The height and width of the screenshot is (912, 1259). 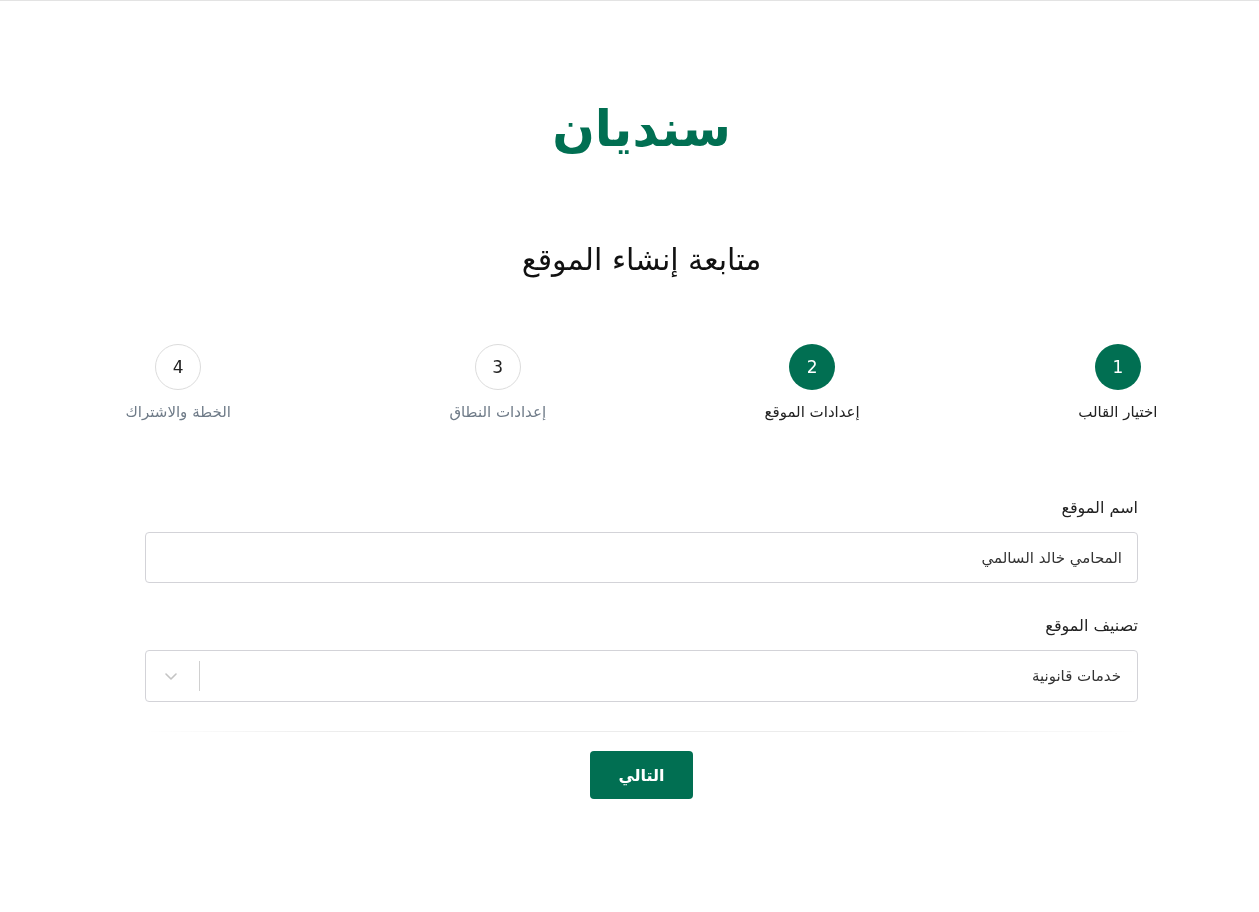 I want to click on step-label: الخطة والاشتراك, so click(x=178, y=412).